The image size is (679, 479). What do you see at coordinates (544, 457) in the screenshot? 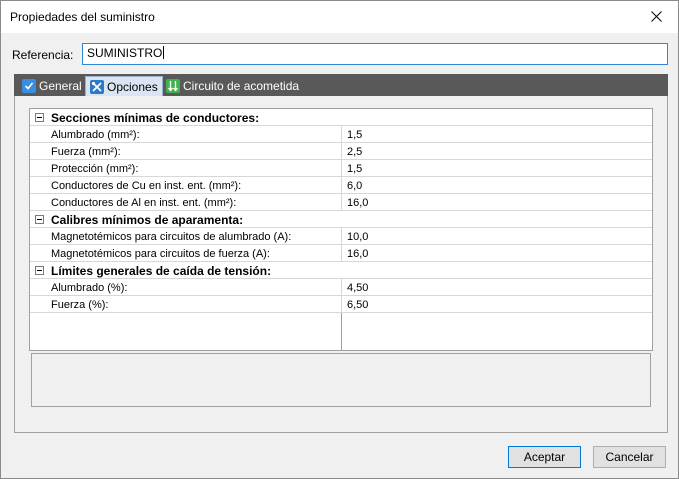
I see `aceptar-button: Aceptar` at bounding box center [544, 457].